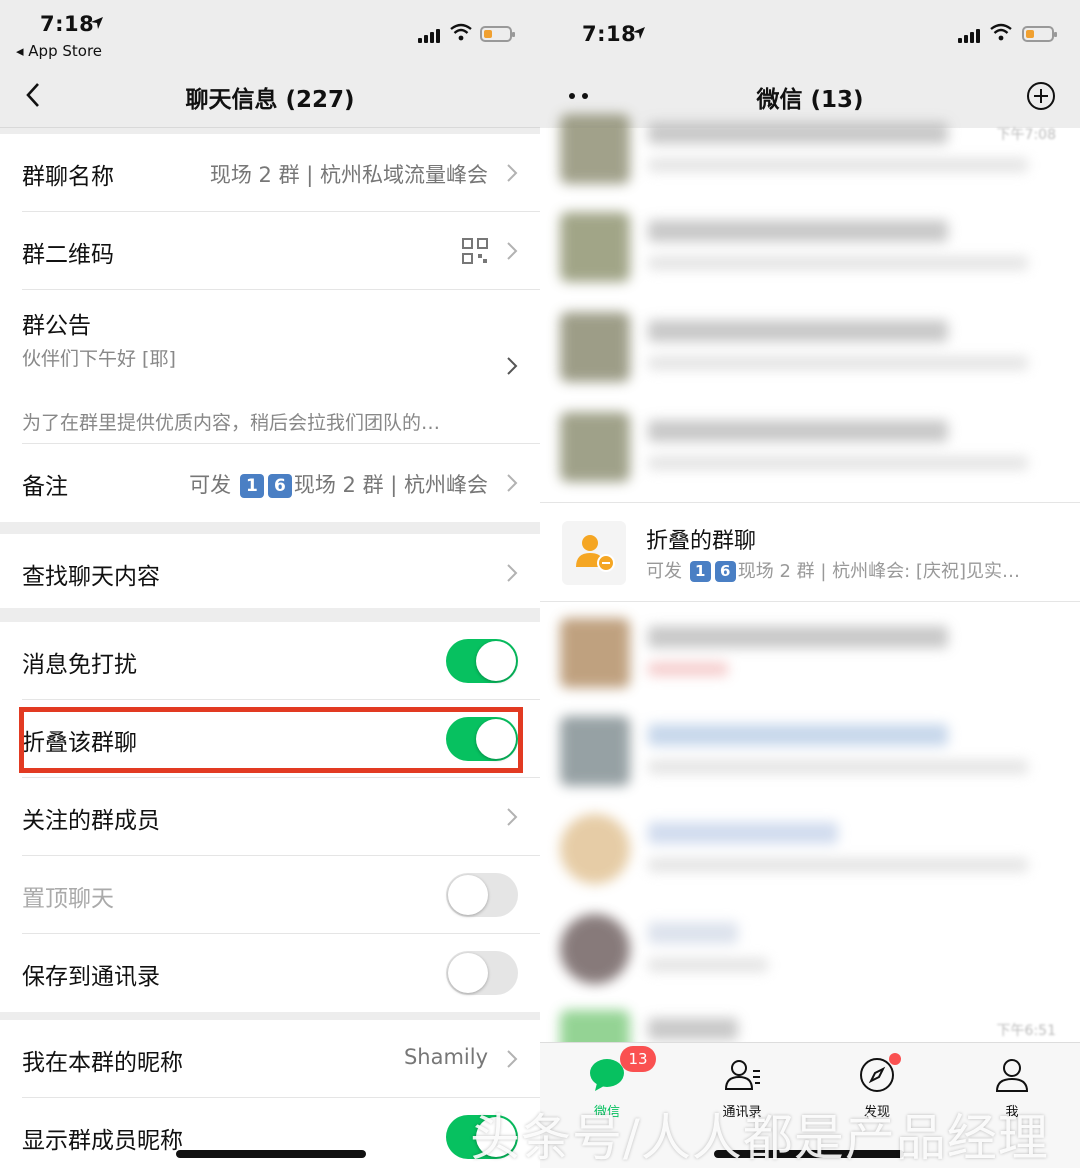  Describe the element at coordinates (895, 1059) in the screenshot. I see `notification-dot` at that location.